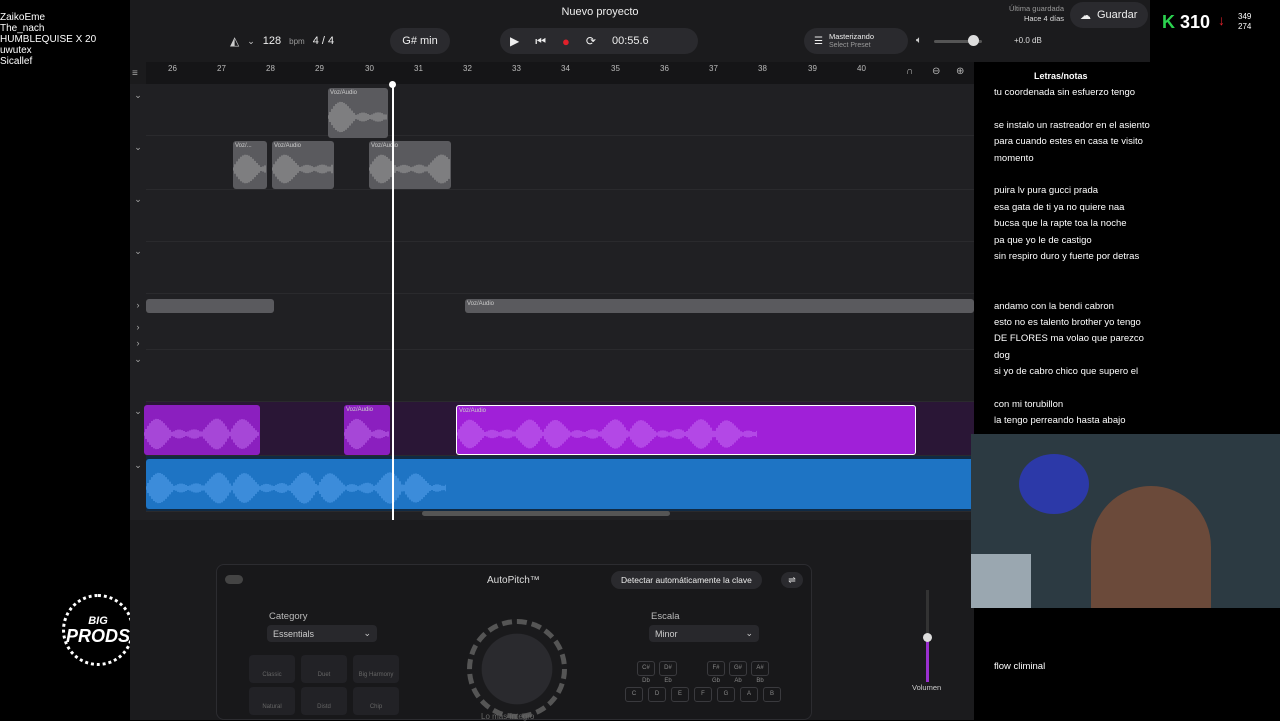  What do you see at coordinates (703, 694) in the screenshot?
I see `key-button: F` at bounding box center [703, 694].